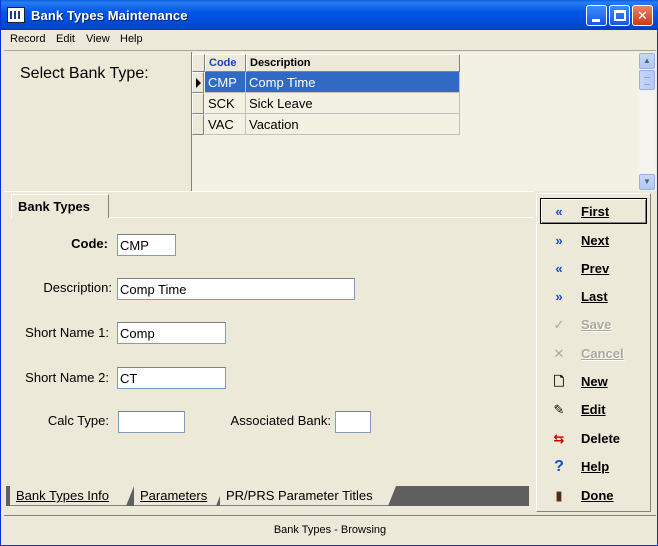  What do you see at coordinates (225, 103) in the screenshot?
I see `cell-code: SCK` at bounding box center [225, 103].